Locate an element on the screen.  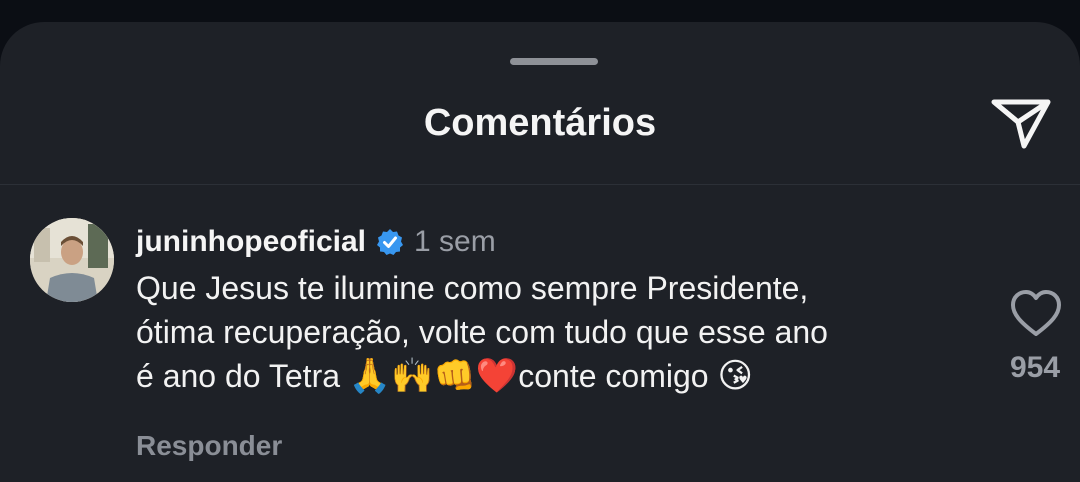
avatar-image is located at coordinates (72, 260).